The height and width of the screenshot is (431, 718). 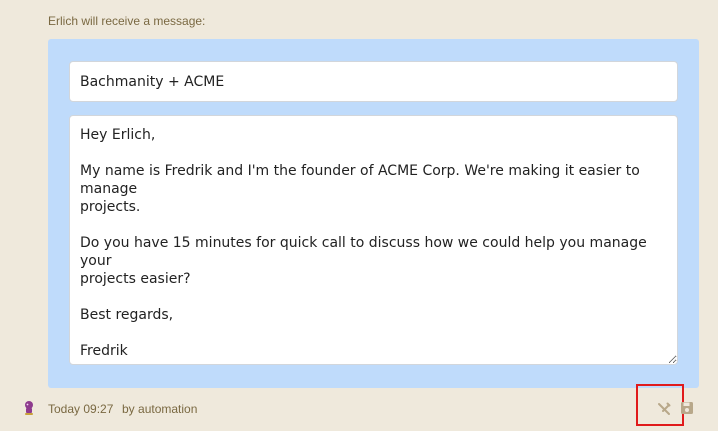 I want to click on subject-input, so click(x=373, y=81).